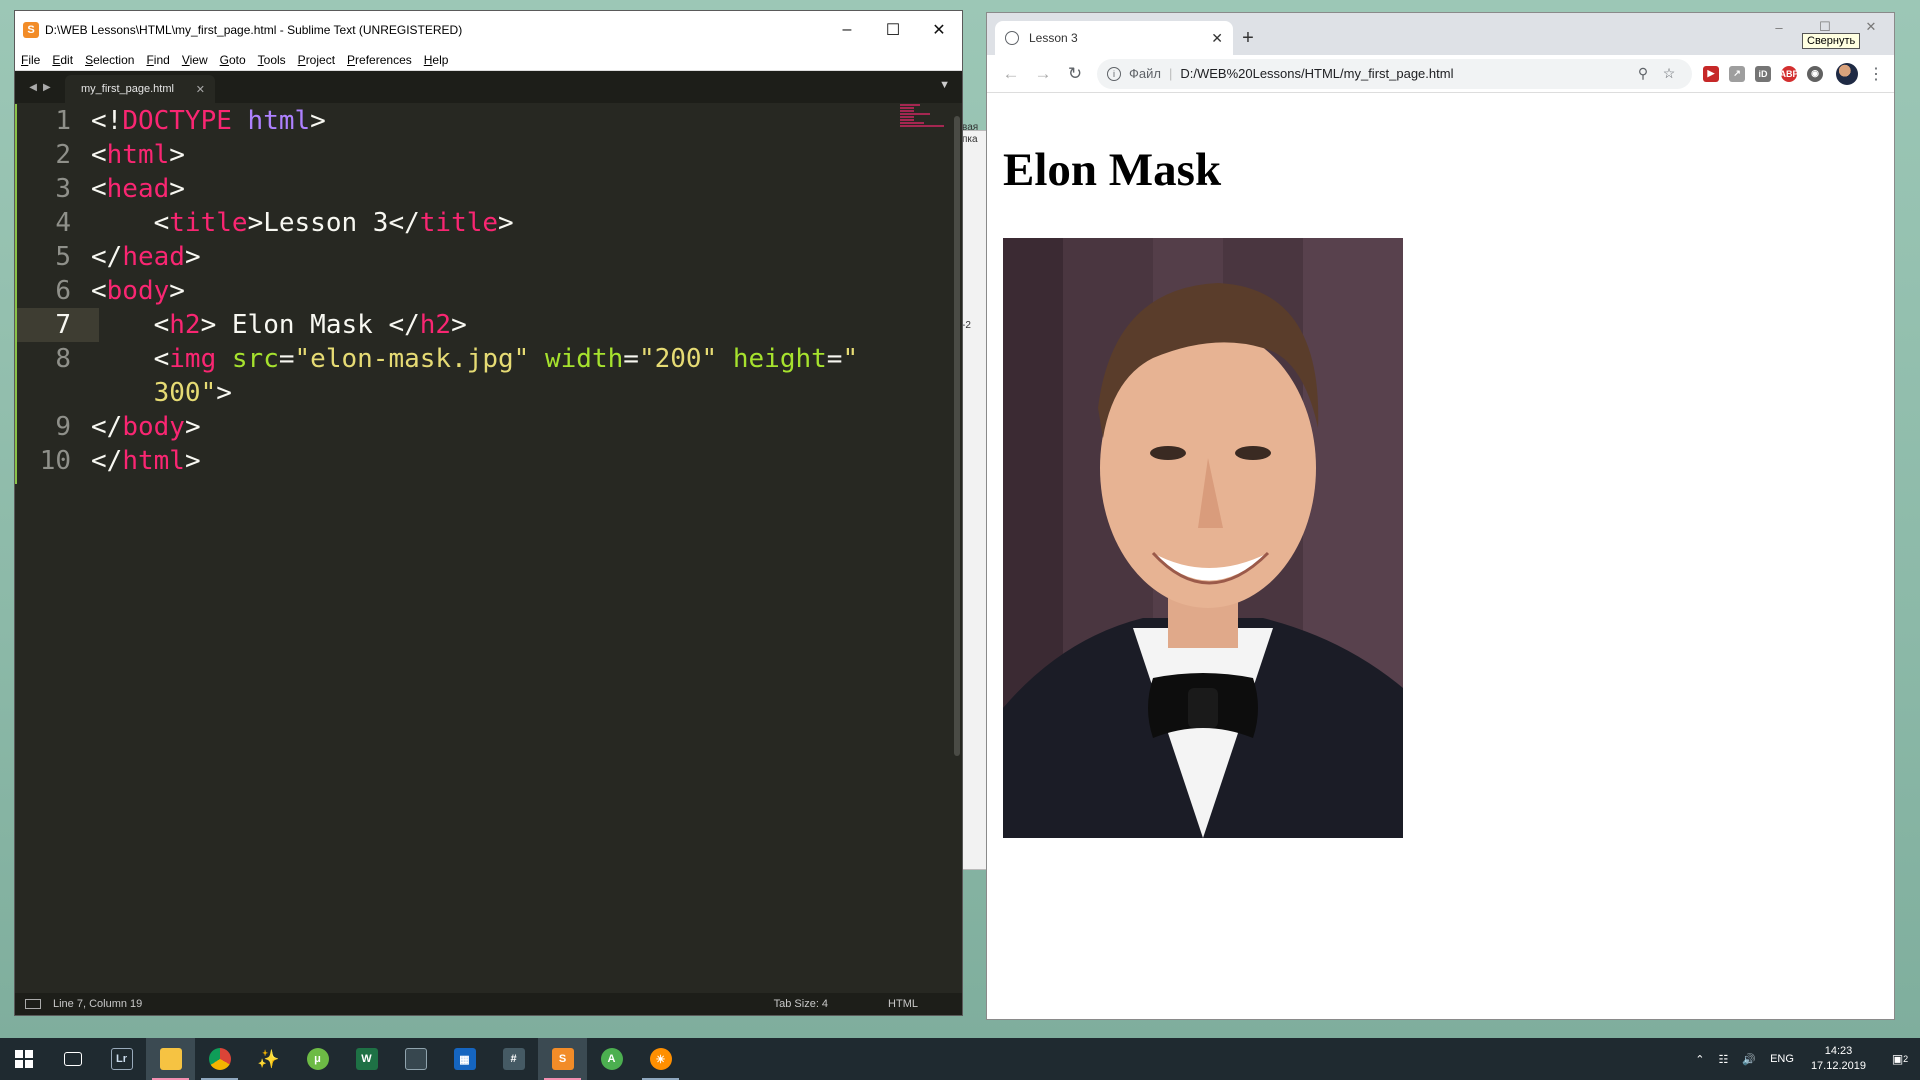 The width and height of the screenshot is (1920, 1080). Describe the element at coordinates (121, 1059) in the screenshot. I see `taskbar-lightroom: Lr` at that location.